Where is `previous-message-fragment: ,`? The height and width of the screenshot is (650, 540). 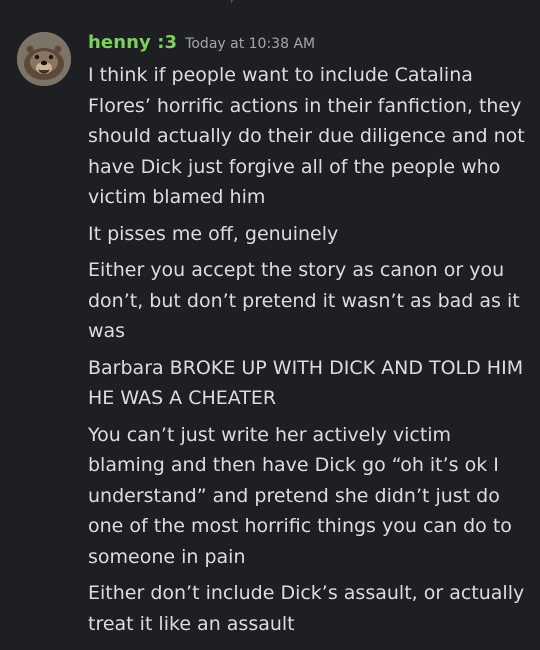
previous-message-fragment: , is located at coordinates (235, 2).